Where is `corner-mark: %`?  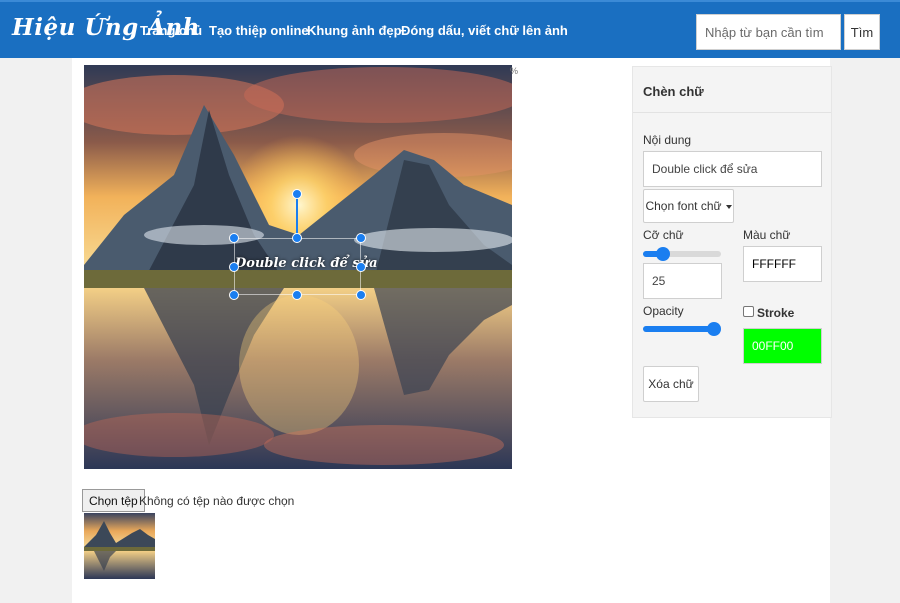 corner-mark: % is located at coordinates (514, 71).